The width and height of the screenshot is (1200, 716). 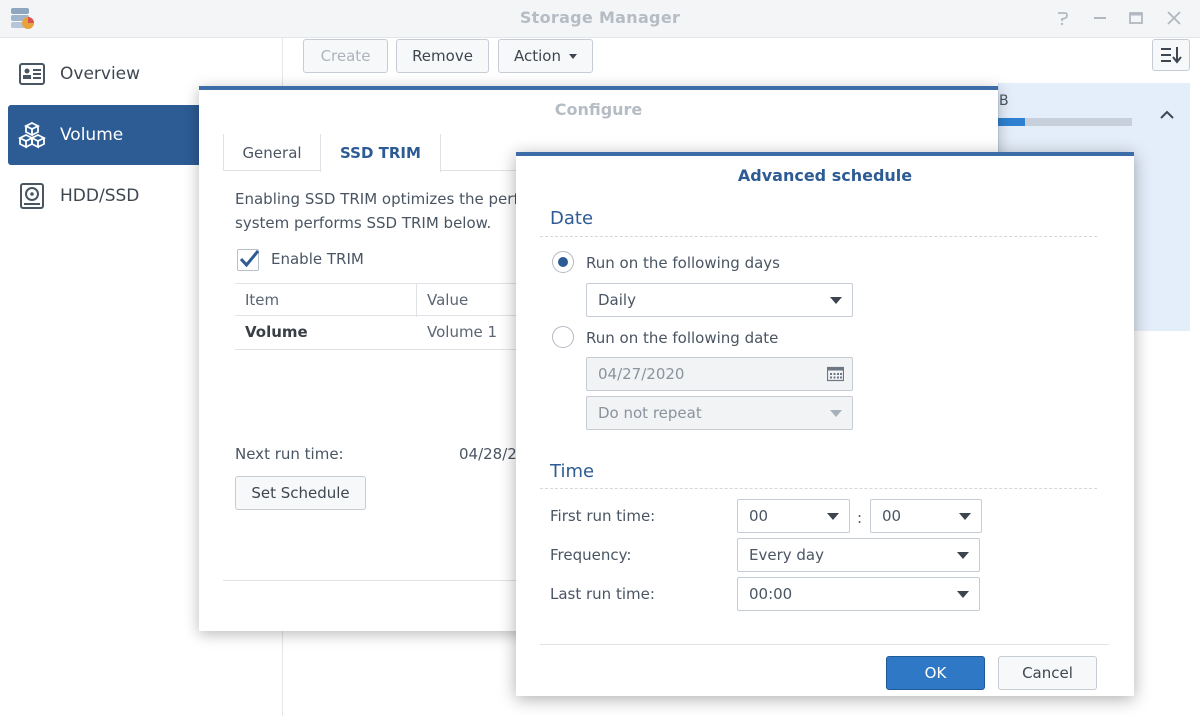 I want to click on minimize-icon, so click(x=1100, y=18).